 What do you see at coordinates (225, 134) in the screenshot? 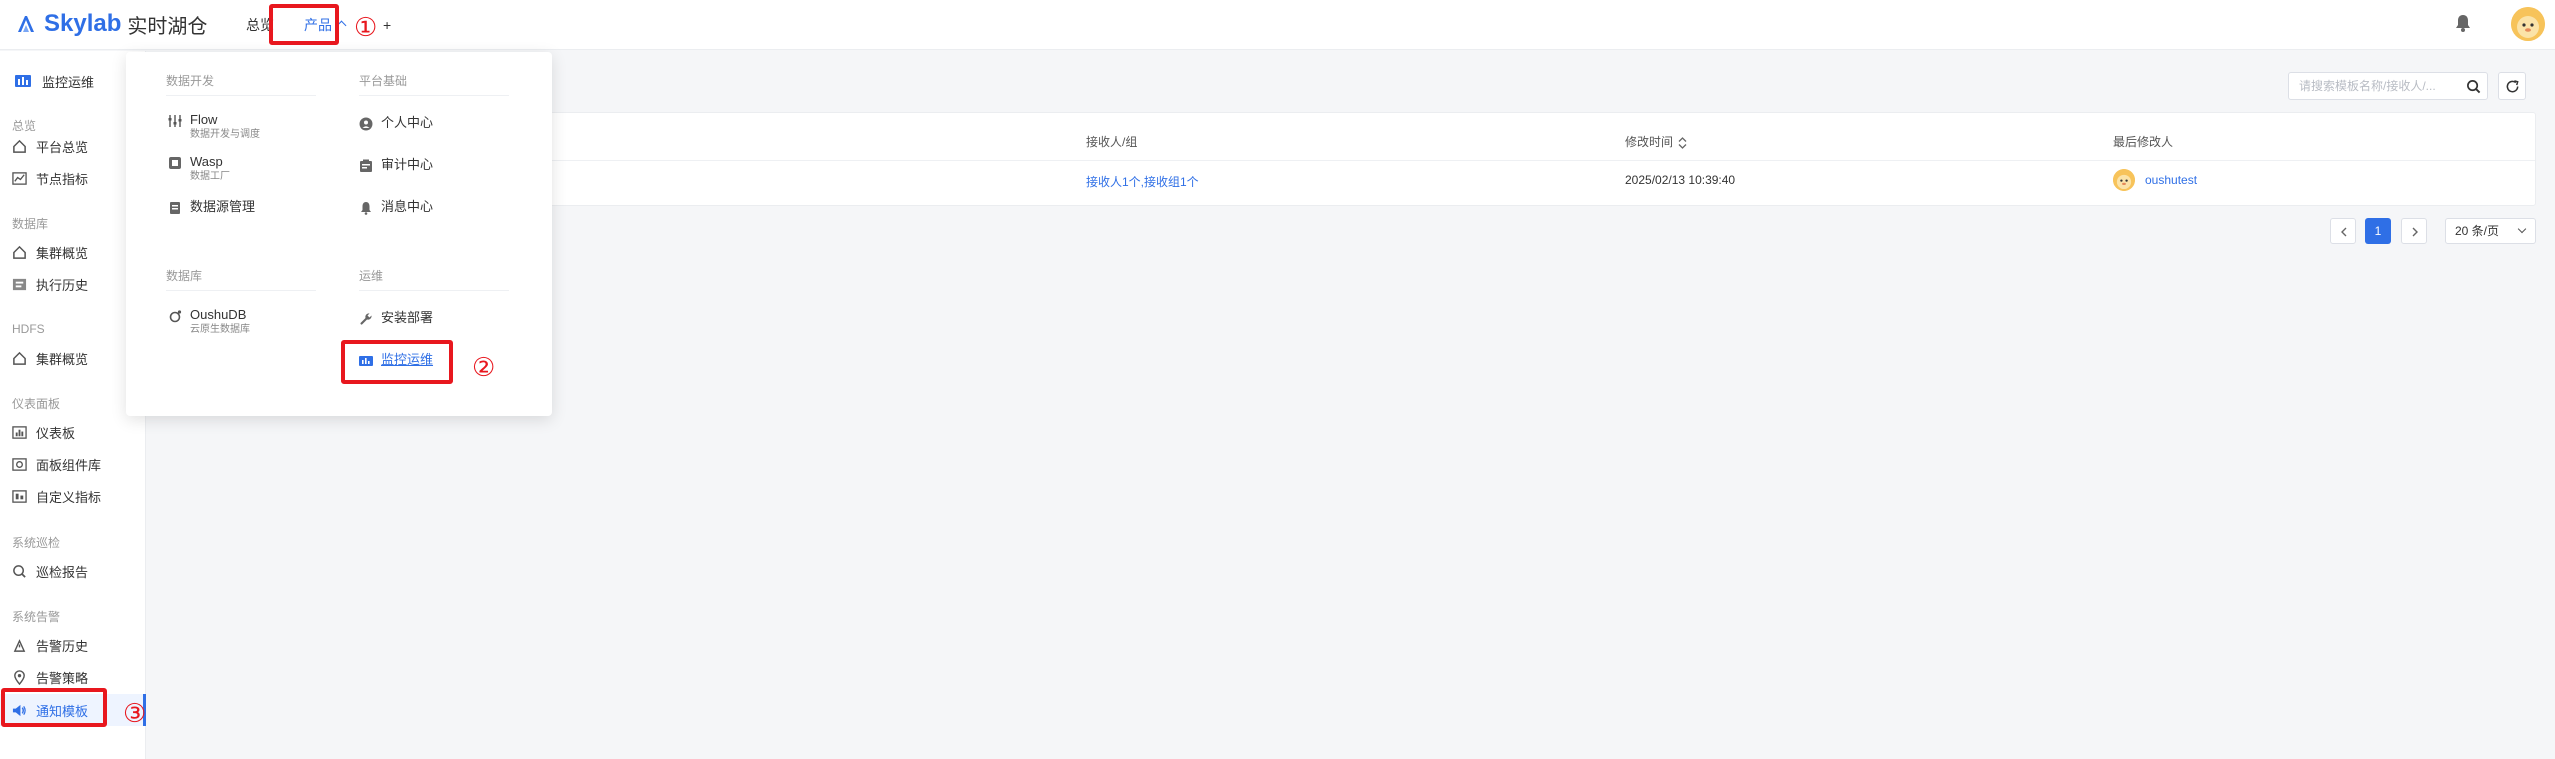
I see `dropdown-item-desc: 数据开发与调度` at bounding box center [225, 134].